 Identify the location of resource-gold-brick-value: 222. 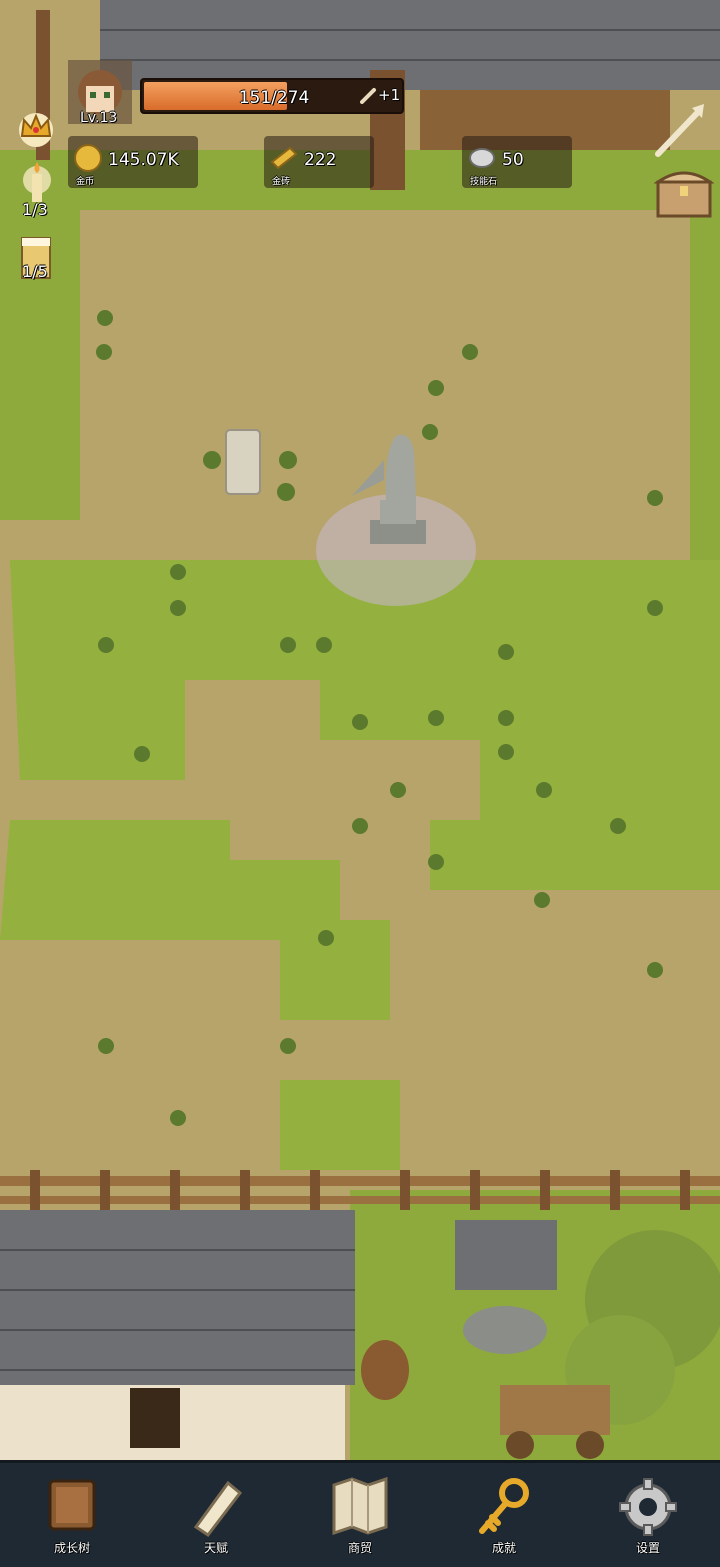
(320, 160).